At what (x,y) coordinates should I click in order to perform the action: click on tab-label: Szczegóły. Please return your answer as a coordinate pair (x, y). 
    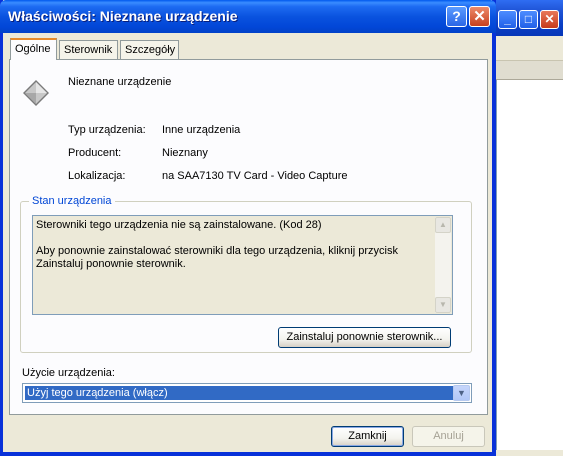
    Looking at the image, I should click on (150, 50).